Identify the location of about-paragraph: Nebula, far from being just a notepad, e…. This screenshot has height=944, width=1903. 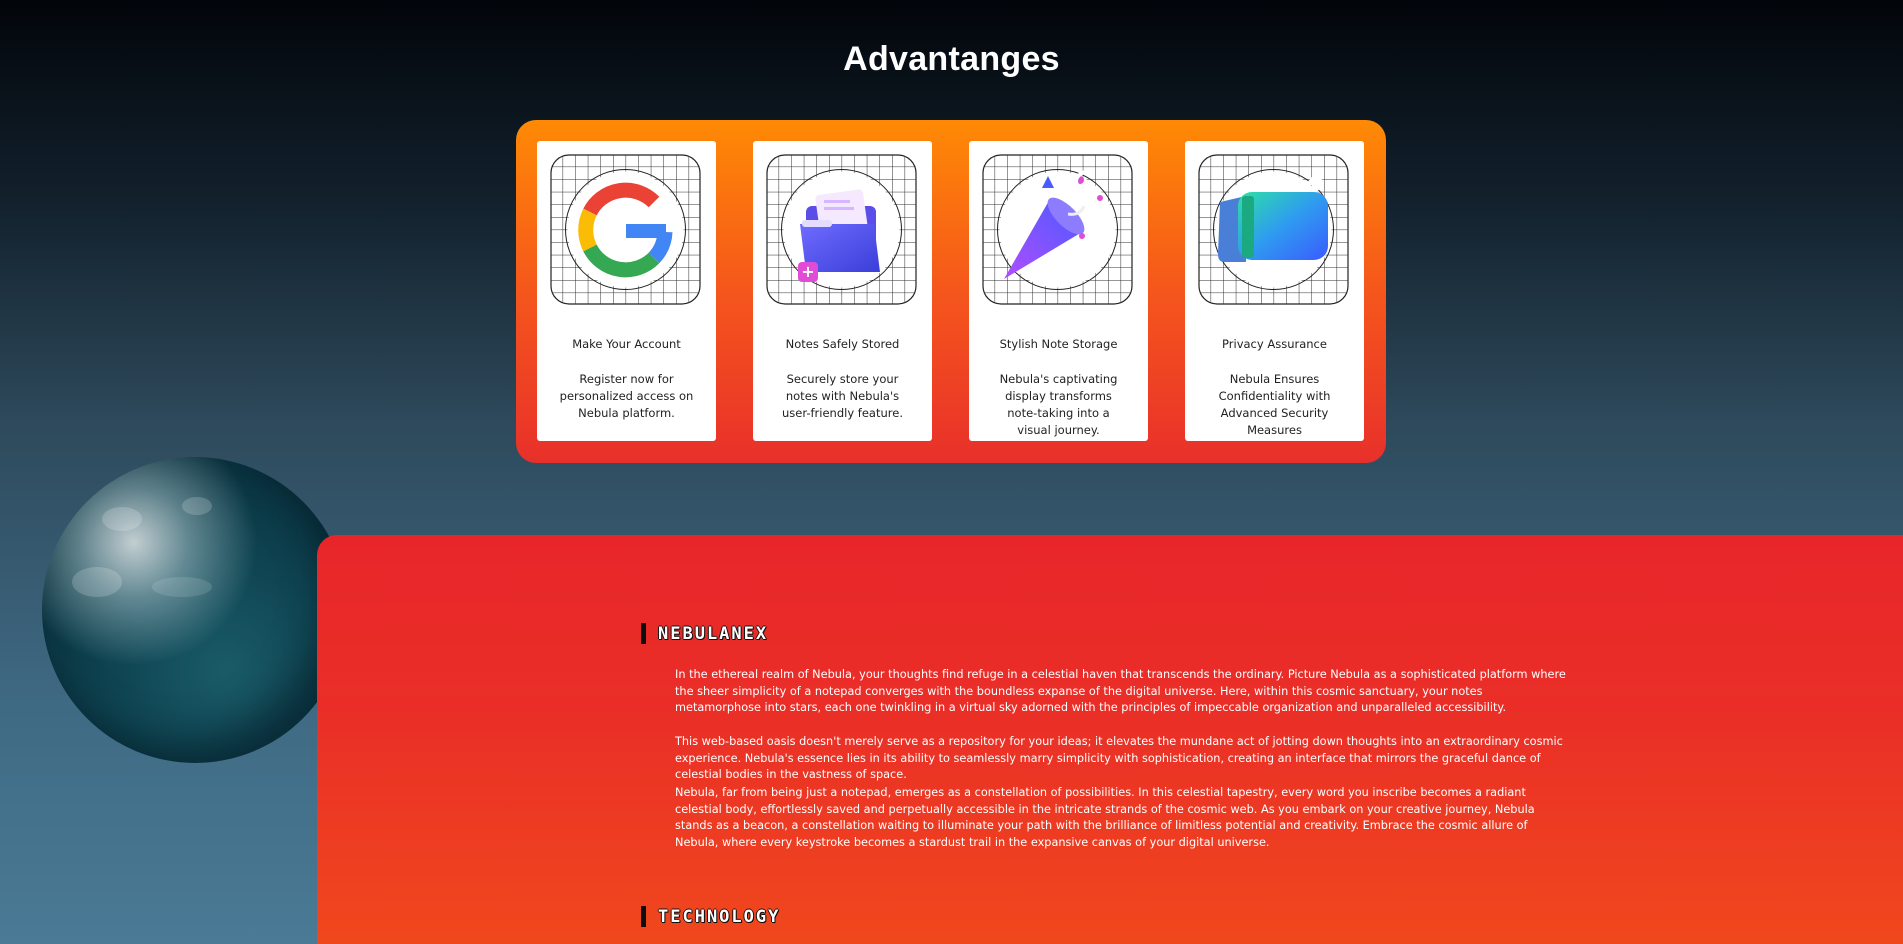
(1105, 817).